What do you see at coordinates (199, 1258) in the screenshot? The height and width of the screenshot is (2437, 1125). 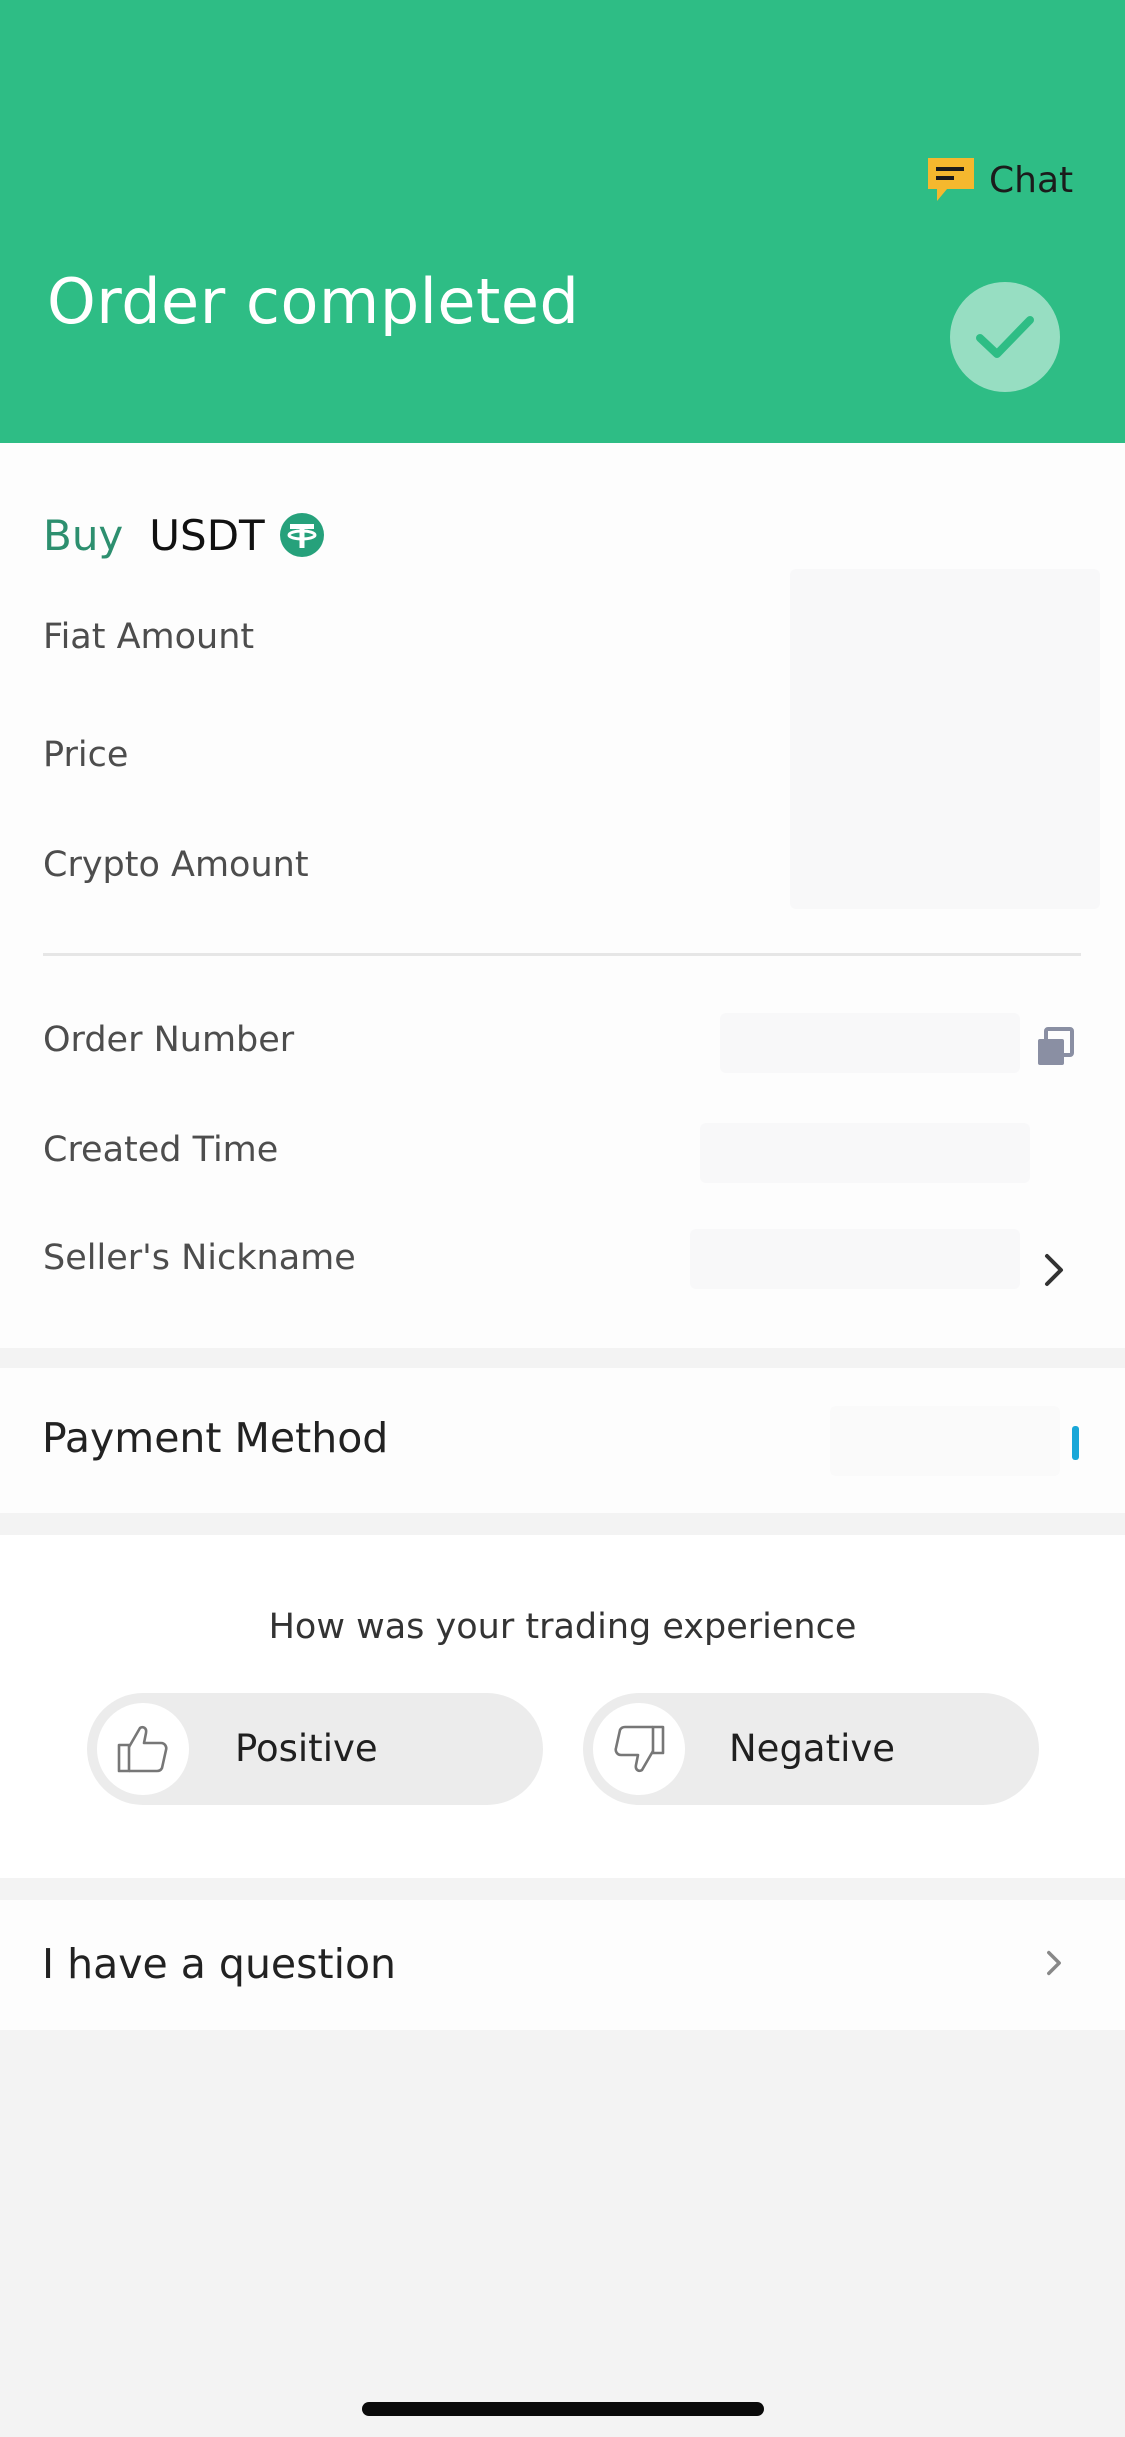 I see `seller-nickname-label: Seller's Nickname` at bounding box center [199, 1258].